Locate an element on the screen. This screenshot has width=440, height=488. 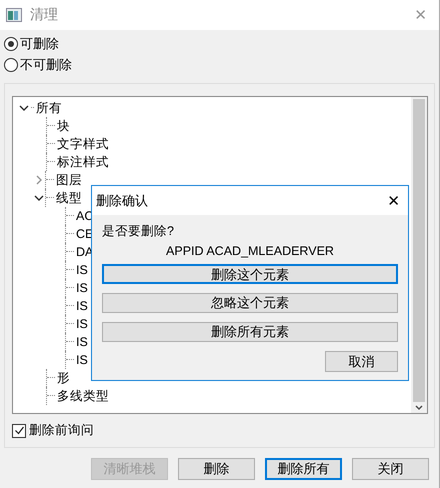
dialog-button: 删除所有 is located at coordinates (303, 469).